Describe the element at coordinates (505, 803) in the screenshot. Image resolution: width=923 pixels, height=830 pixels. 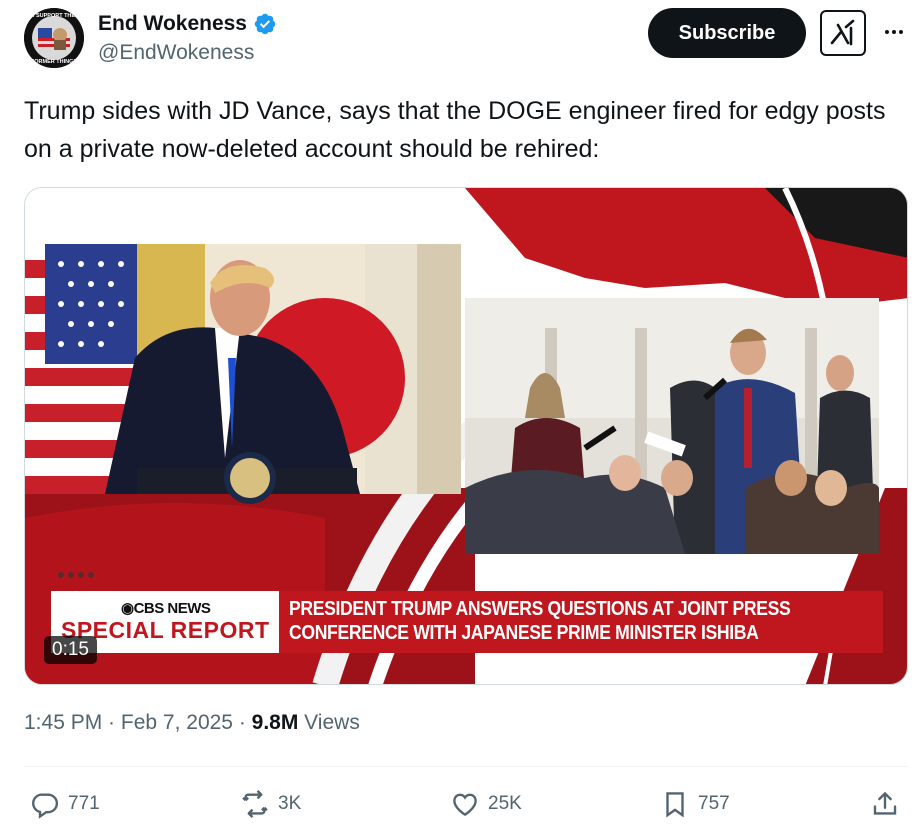
I see `like-count: 25K` at that location.